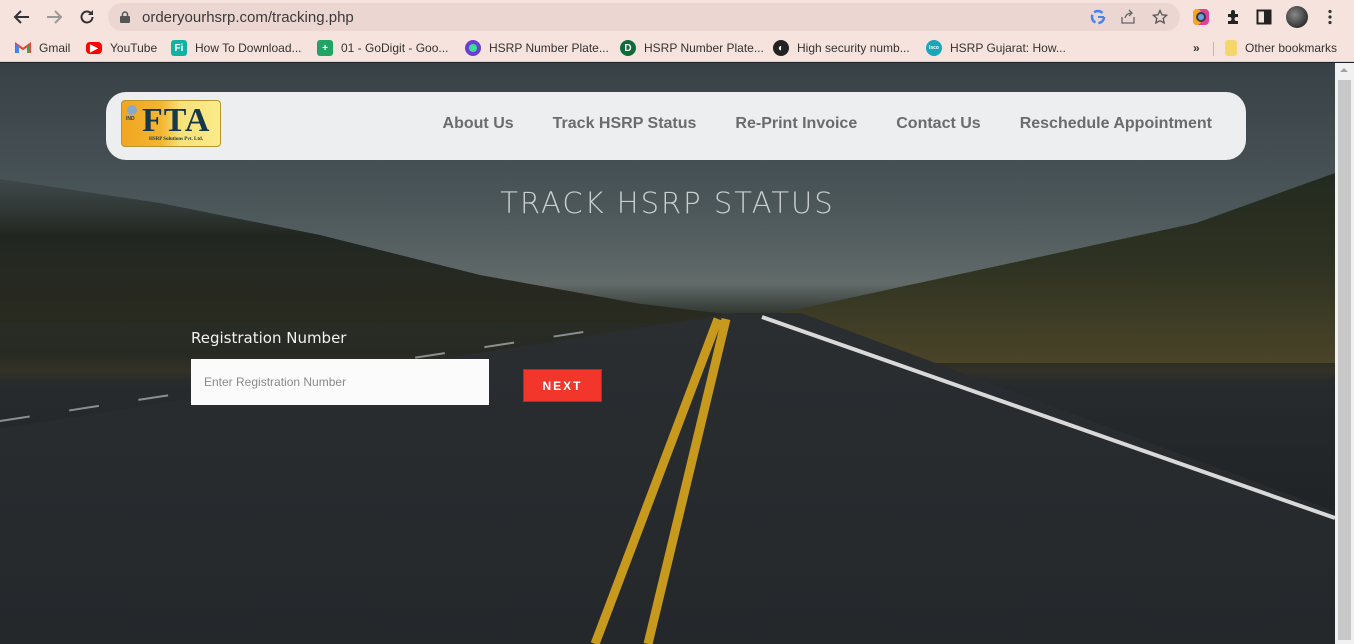  What do you see at coordinates (1128, 17) in the screenshot?
I see `share-icon` at bounding box center [1128, 17].